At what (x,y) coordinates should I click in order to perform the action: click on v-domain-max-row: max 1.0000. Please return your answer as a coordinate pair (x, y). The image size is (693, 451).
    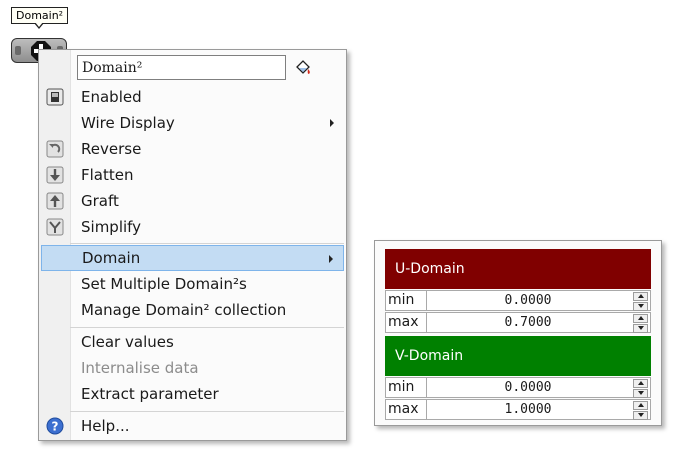
    Looking at the image, I should click on (518, 409).